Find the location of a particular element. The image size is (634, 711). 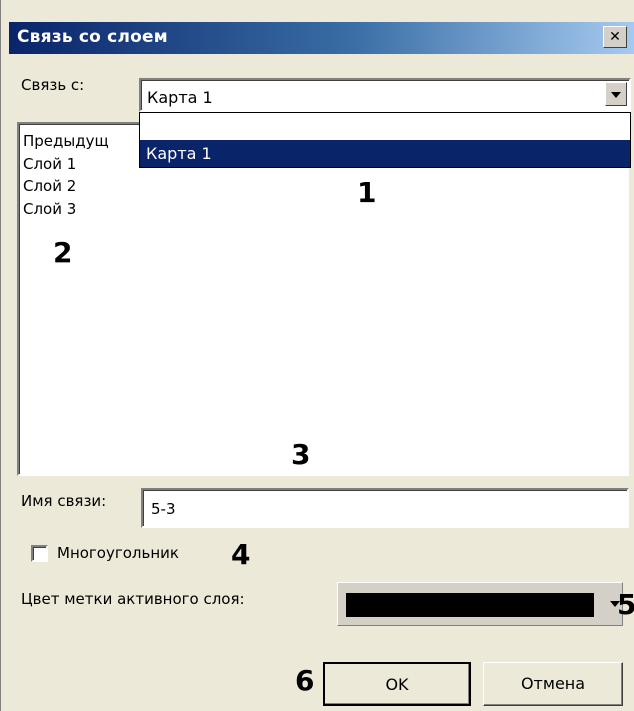

polygon-checkbox is located at coordinates (39, 553).